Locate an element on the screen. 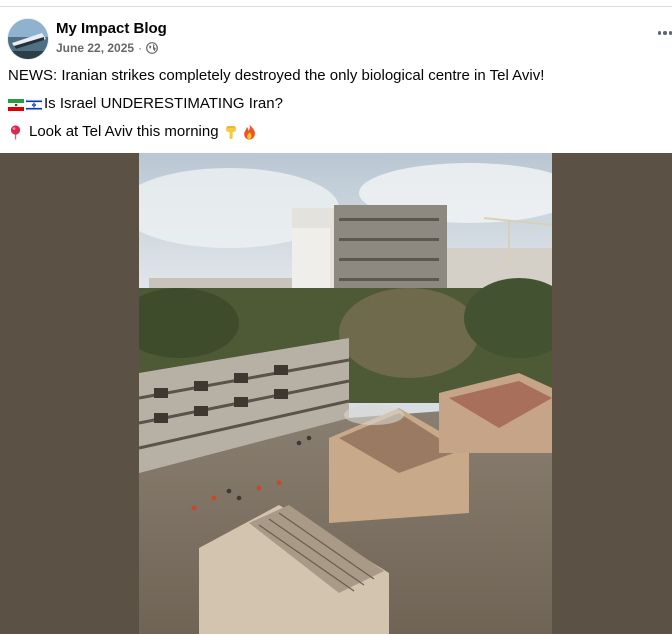  point-down-icon is located at coordinates (231, 132).